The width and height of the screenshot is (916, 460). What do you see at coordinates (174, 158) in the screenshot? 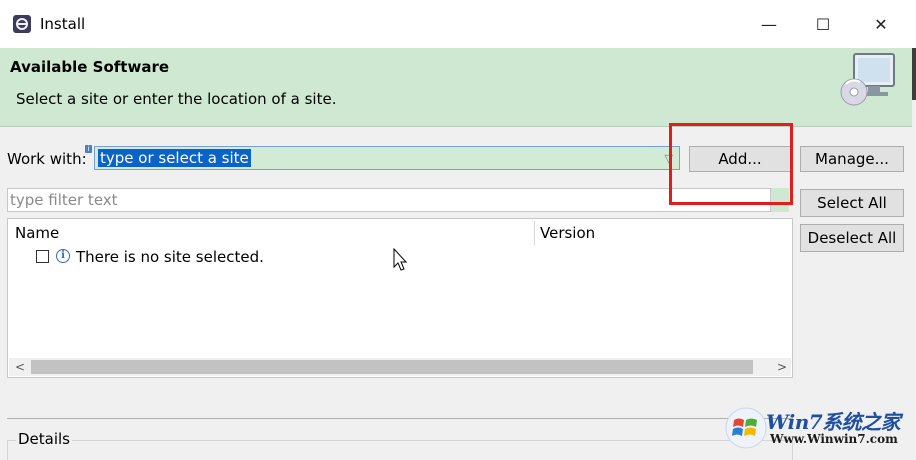
I see `work-with-value: type or select a site` at bounding box center [174, 158].